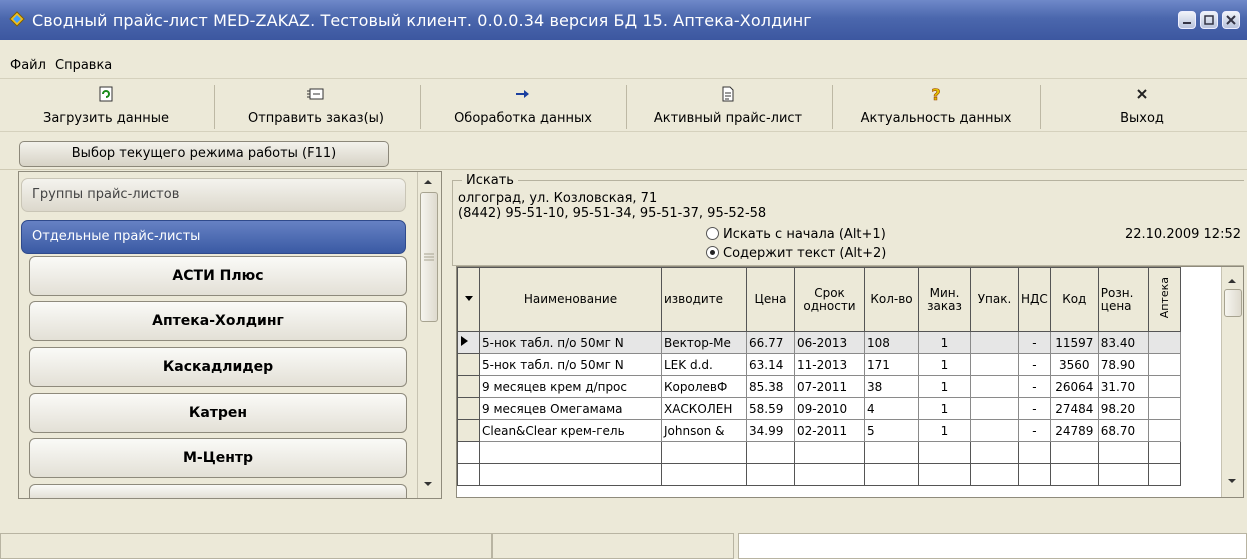 The height and width of the screenshot is (559, 1247). I want to click on send-order-button: Отправить заказ(ы), so click(316, 106).